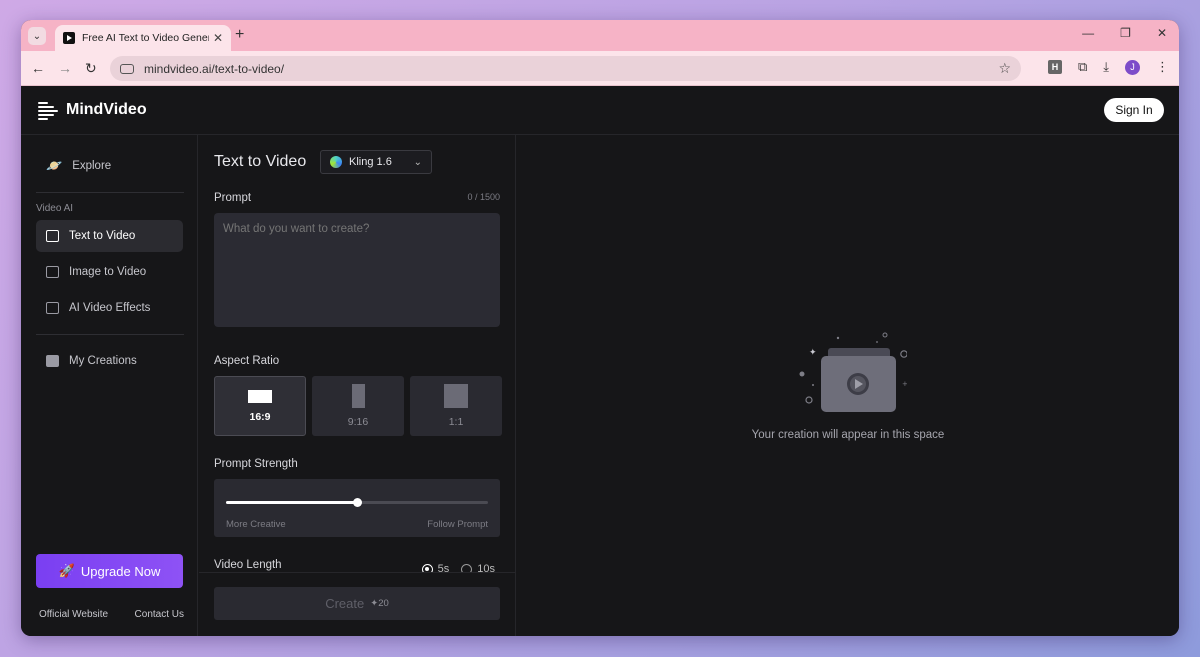 The image size is (1200, 657). I want to click on url-text: mindvideo.ai/text-to-video/, so click(214, 68).